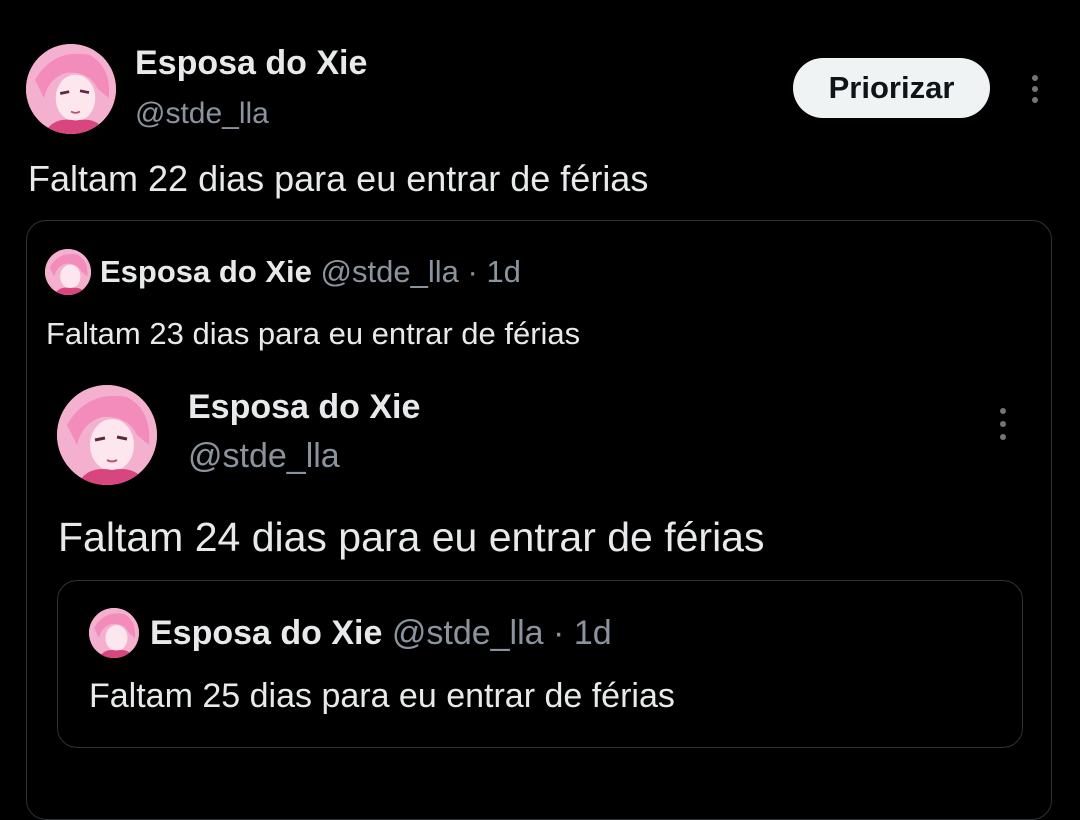  Describe the element at coordinates (313, 333) in the screenshot. I see `quoted-tweet-text: Faltam 23 dias para eu entrar de férias` at that location.